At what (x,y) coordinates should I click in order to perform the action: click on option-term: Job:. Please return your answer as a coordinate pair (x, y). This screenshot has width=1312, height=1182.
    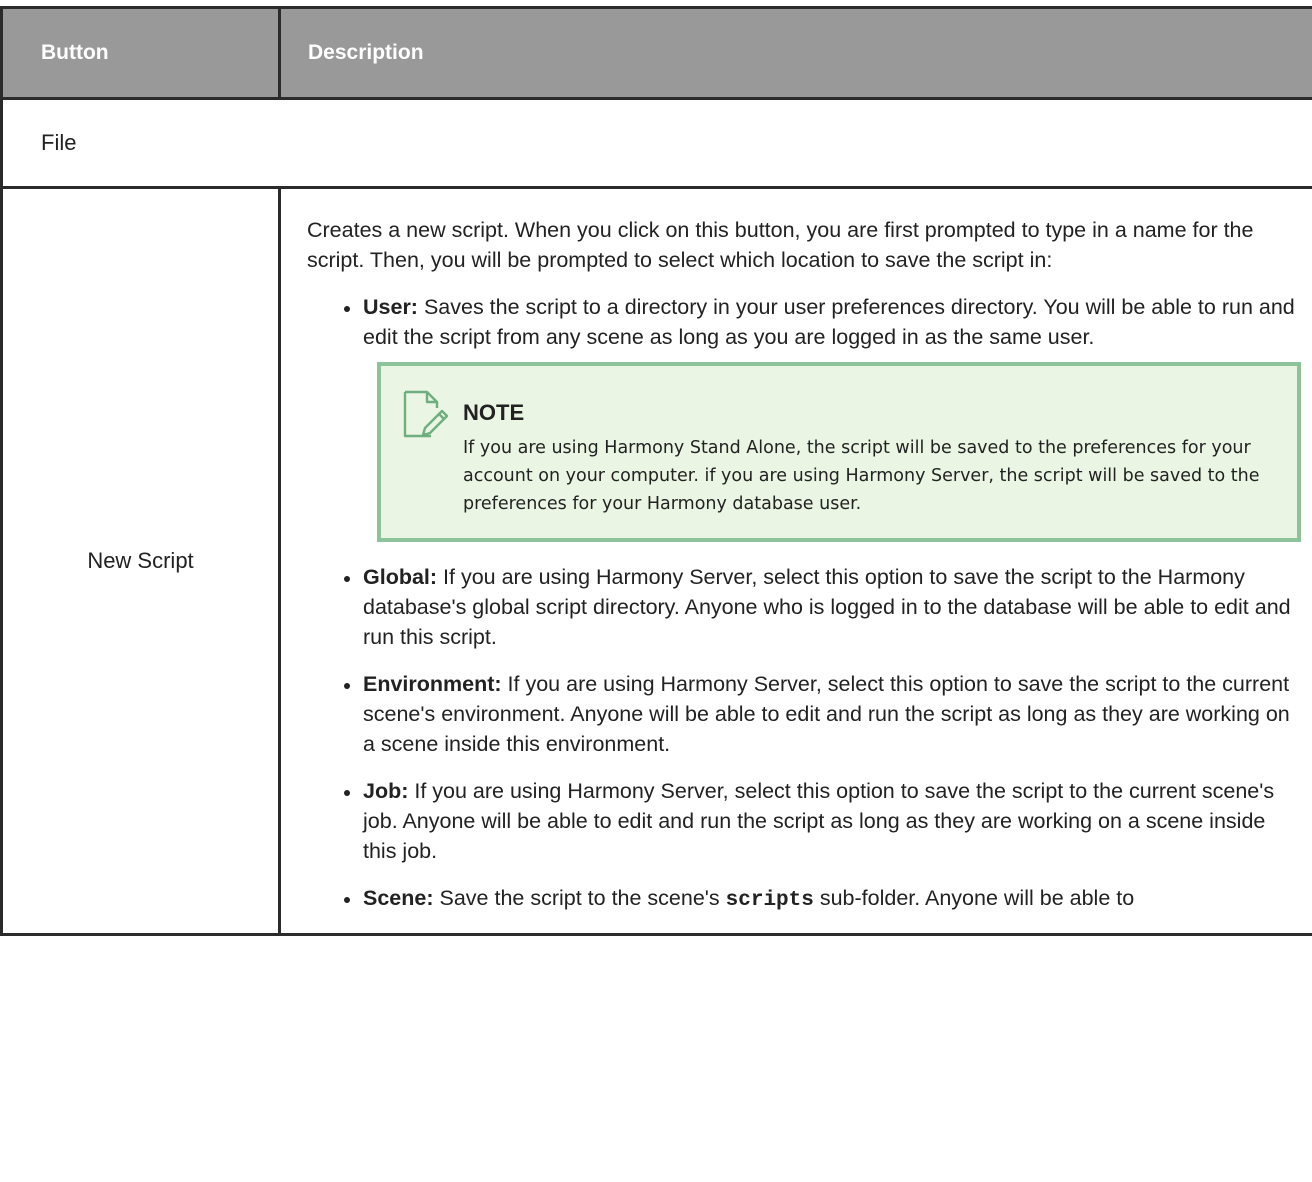
    Looking at the image, I should click on (386, 791).